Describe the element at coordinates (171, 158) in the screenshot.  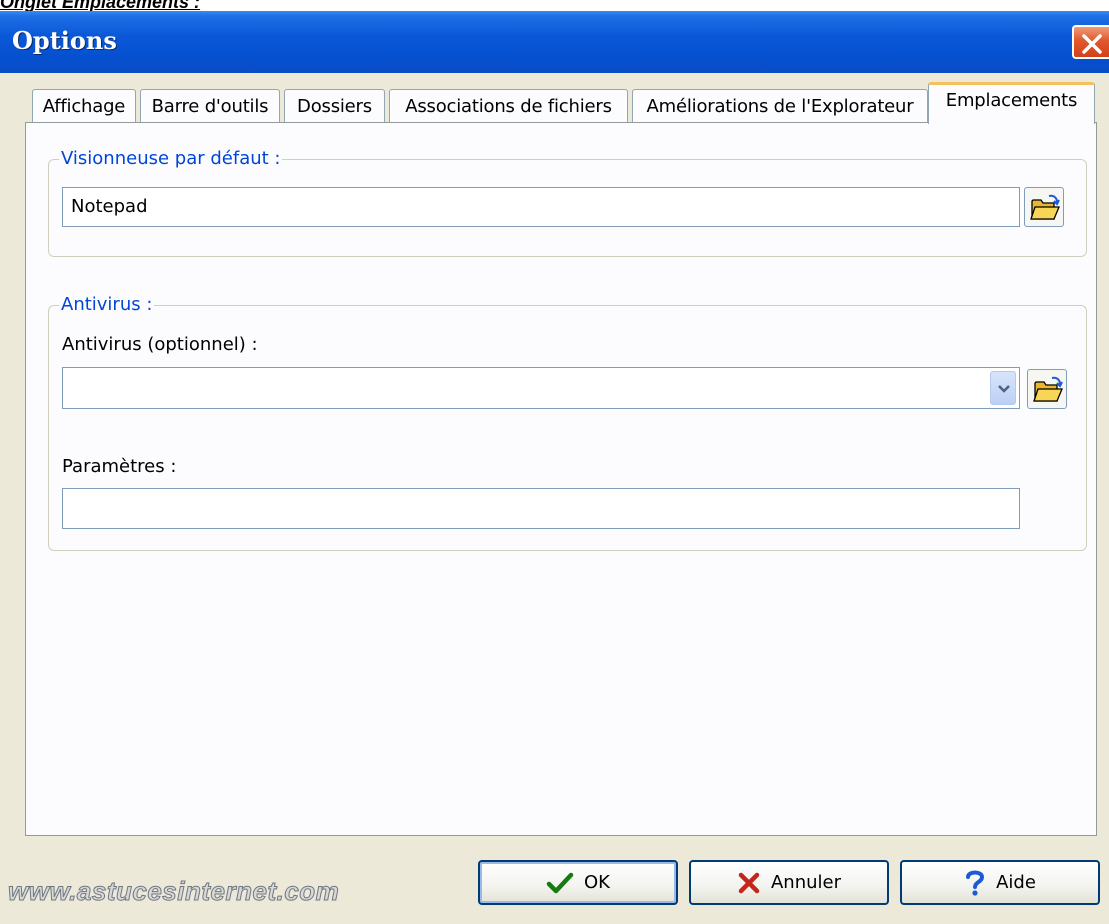
I see `viewer-group-legend: Visionneuse par défaut :` at that location.